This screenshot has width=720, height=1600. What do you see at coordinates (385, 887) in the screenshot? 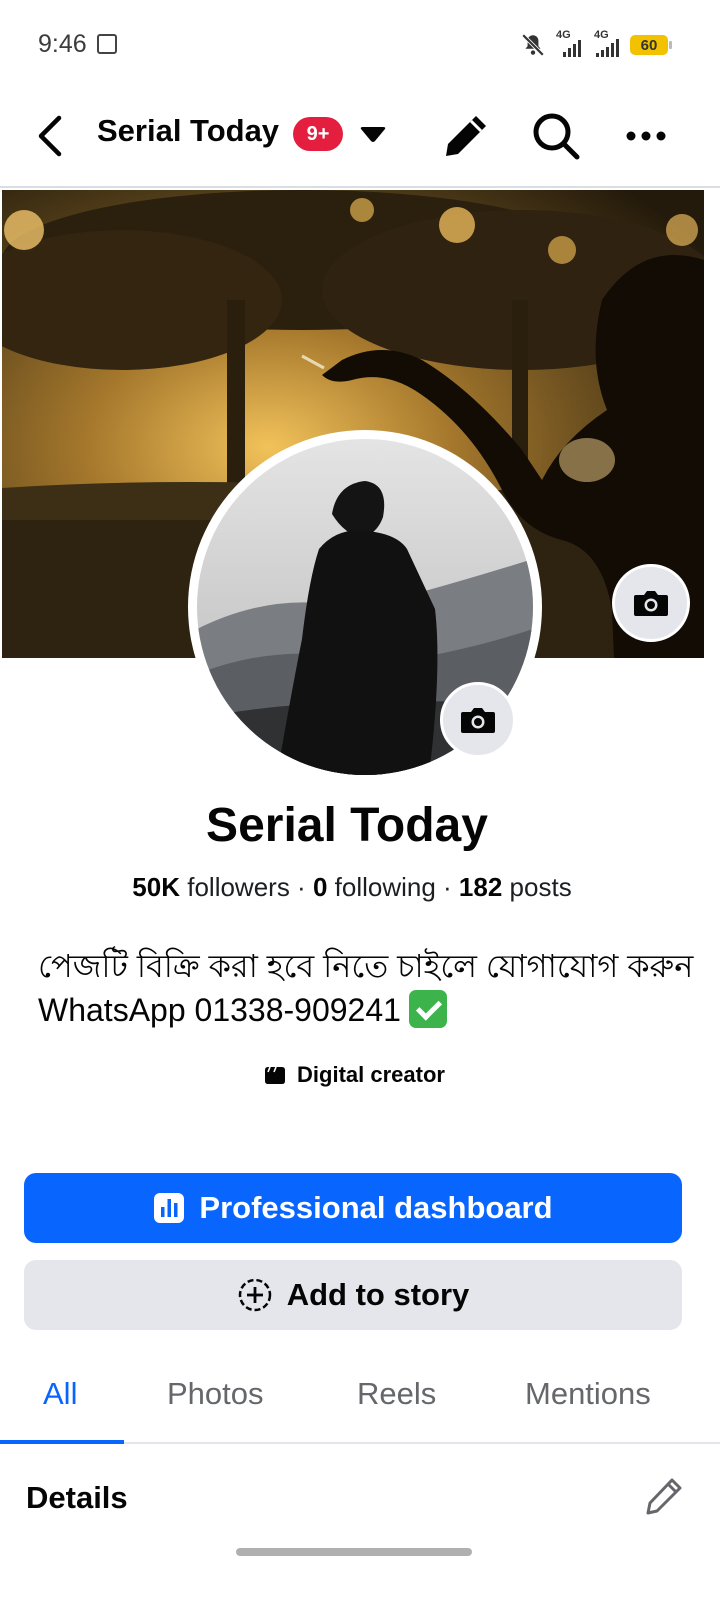
I see `following-label: following` at bounding box center [385, 887].